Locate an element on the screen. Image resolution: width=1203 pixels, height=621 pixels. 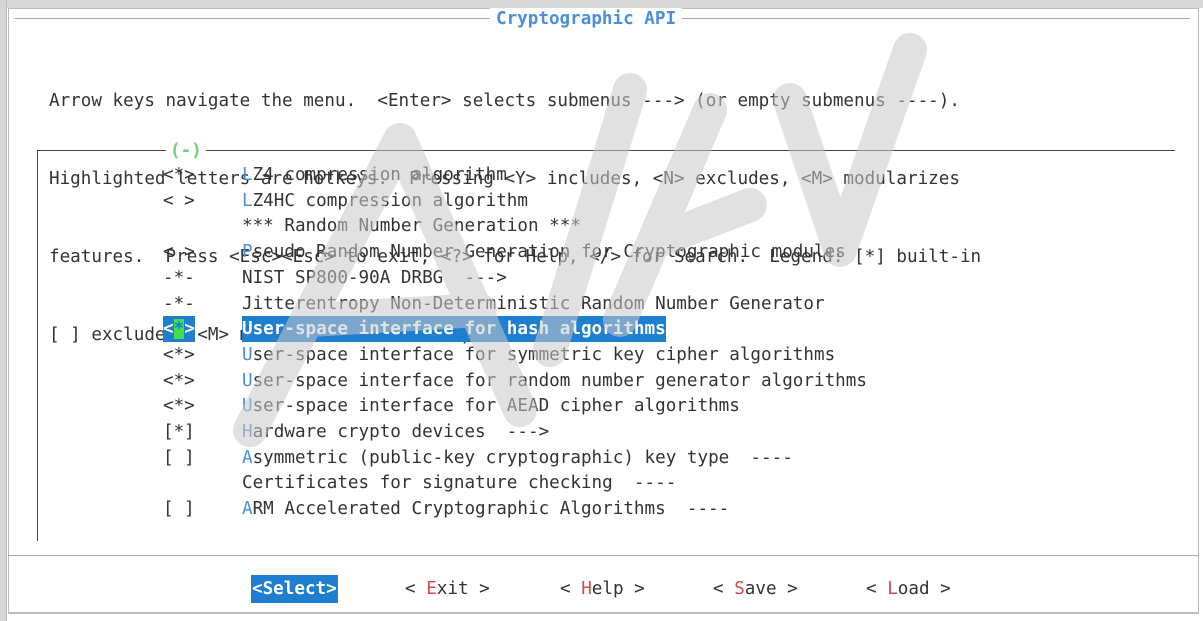
button-hotkey: Select is located at coordinates (294, 589).